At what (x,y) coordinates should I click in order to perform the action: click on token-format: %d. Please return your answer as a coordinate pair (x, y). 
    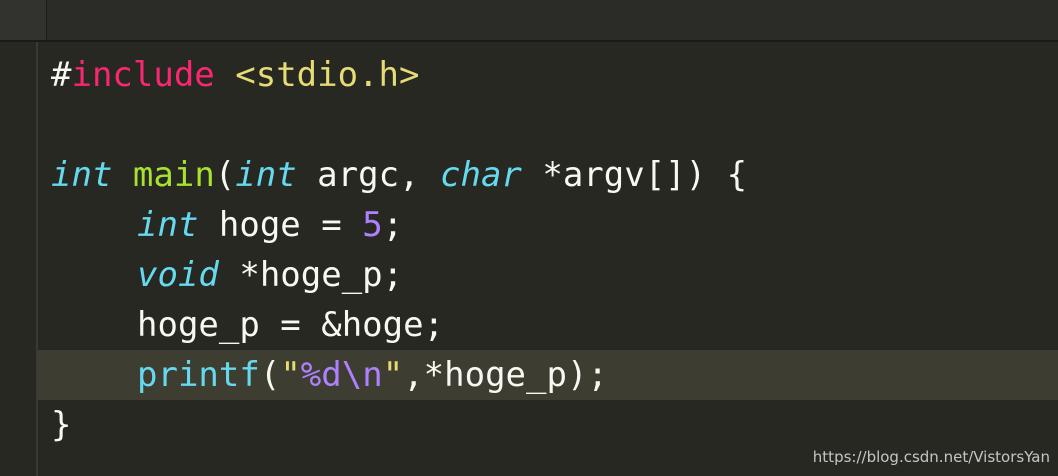
    Looking at the image, I should click on (321, 375).